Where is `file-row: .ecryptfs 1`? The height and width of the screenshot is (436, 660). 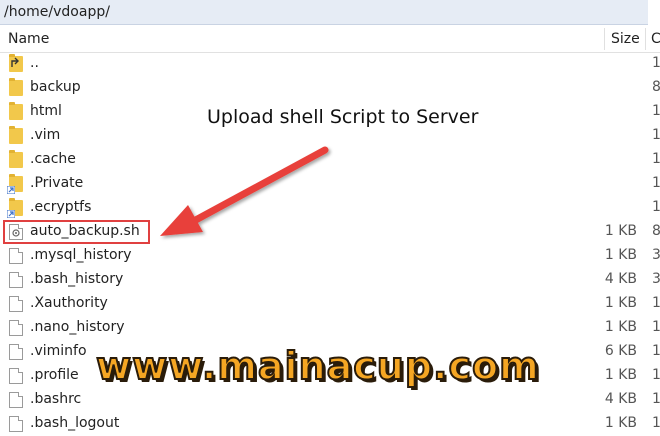 file-row: .ecryptfs 1 is located at coordinates (330, 208).